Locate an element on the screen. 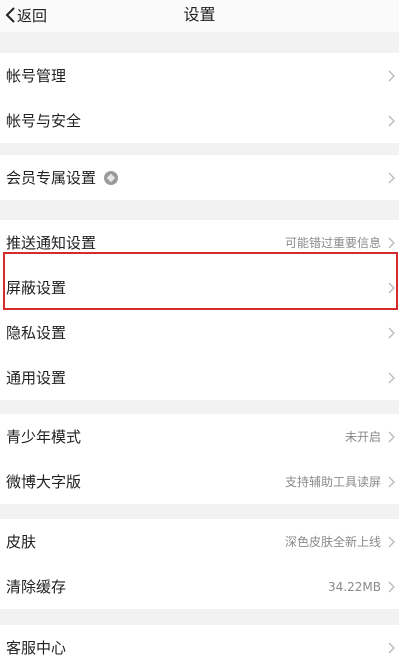 The image size is (399, 670). settings-group-vip: 会员专属设置 is located at coordinates (199, 177).